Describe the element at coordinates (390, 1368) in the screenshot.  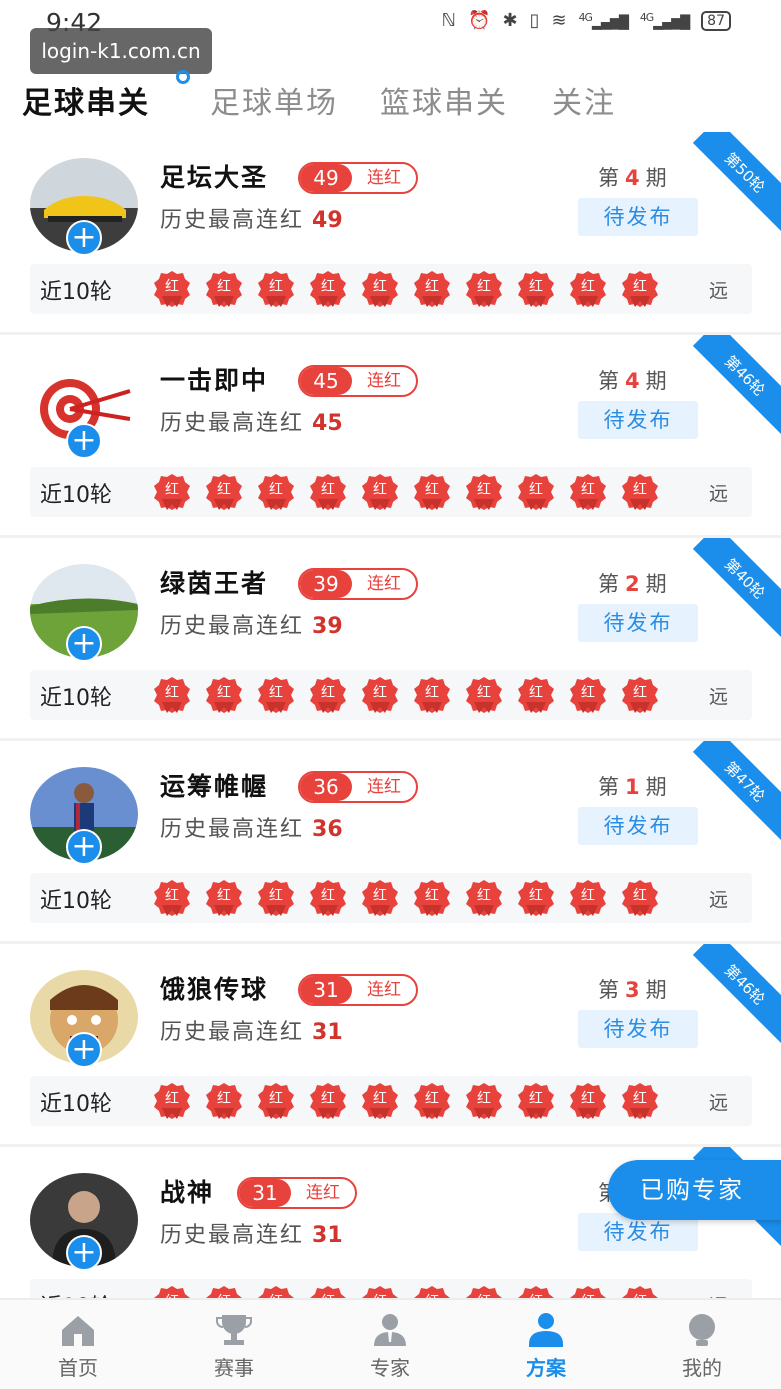
I see `nav-experts-label: 专家` at that location.